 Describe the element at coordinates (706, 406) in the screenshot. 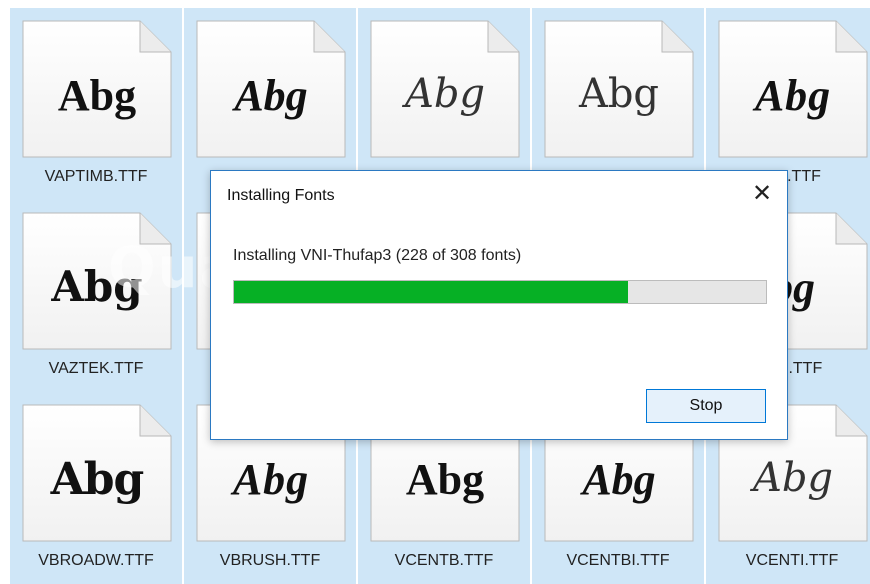

I see `stop-button: Stop` at that location.